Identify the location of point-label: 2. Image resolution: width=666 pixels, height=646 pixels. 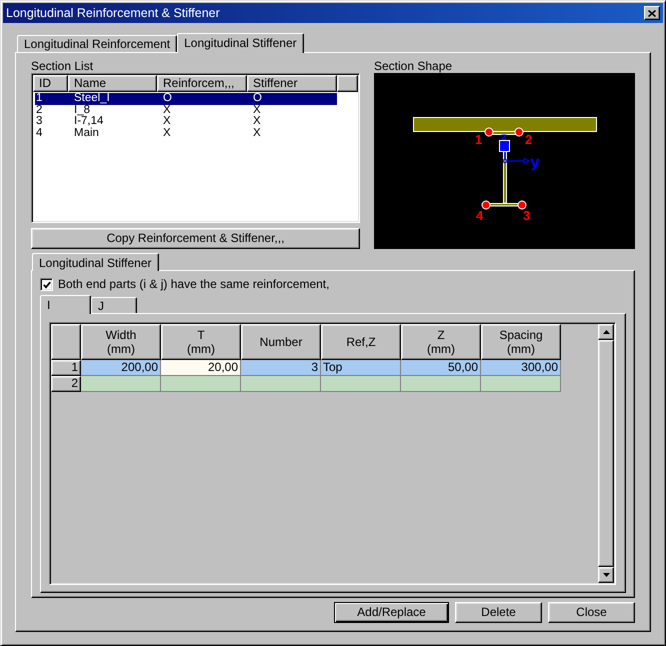
(528, 139).